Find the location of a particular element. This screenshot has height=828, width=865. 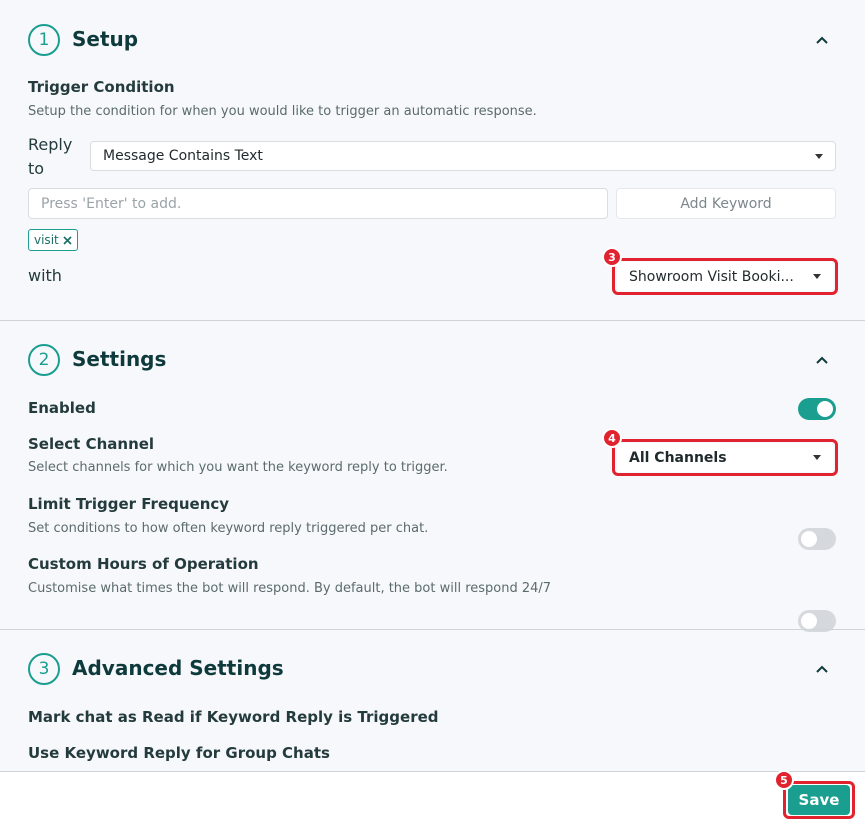

keyword-input: Press 'Enter' to add. is located at coordinates (318, 203).